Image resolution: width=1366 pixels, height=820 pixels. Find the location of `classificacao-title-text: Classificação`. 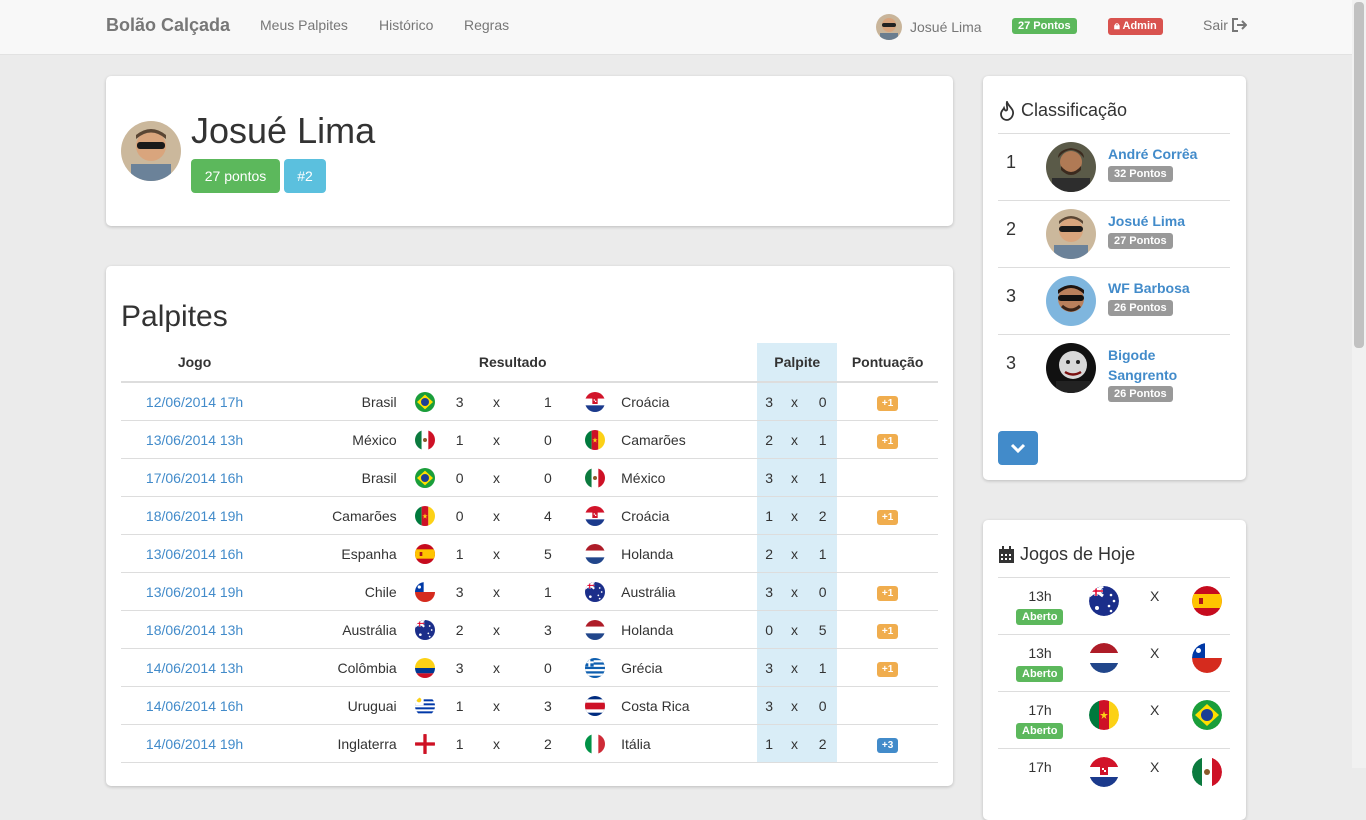

classificacao-title-text: Classificação is located at coordinates (1074, 110).